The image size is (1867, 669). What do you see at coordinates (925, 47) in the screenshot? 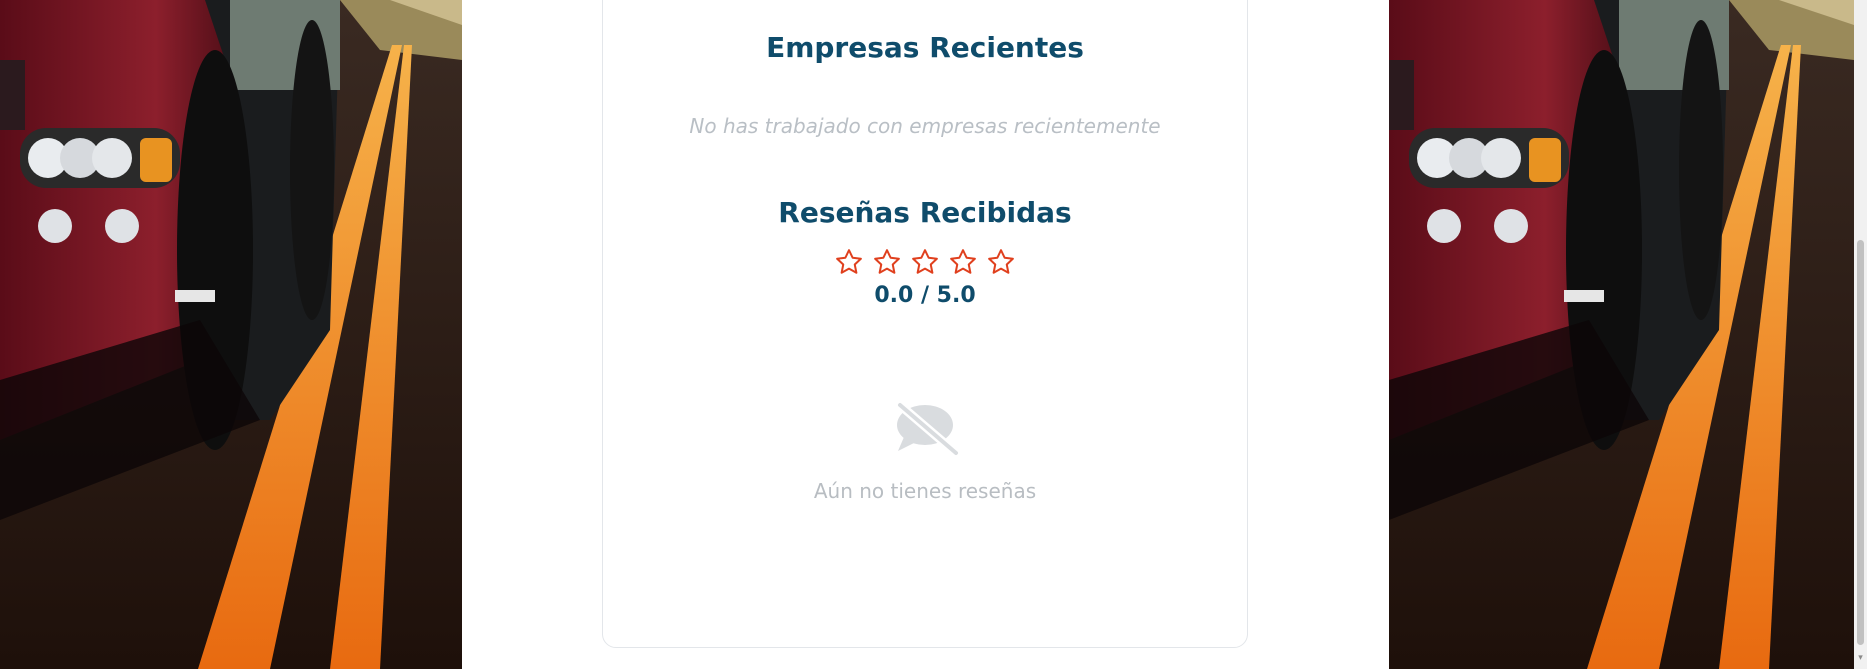
I see `recent-companies-title: Empresas Recientes` at bounding box center [925, 47].